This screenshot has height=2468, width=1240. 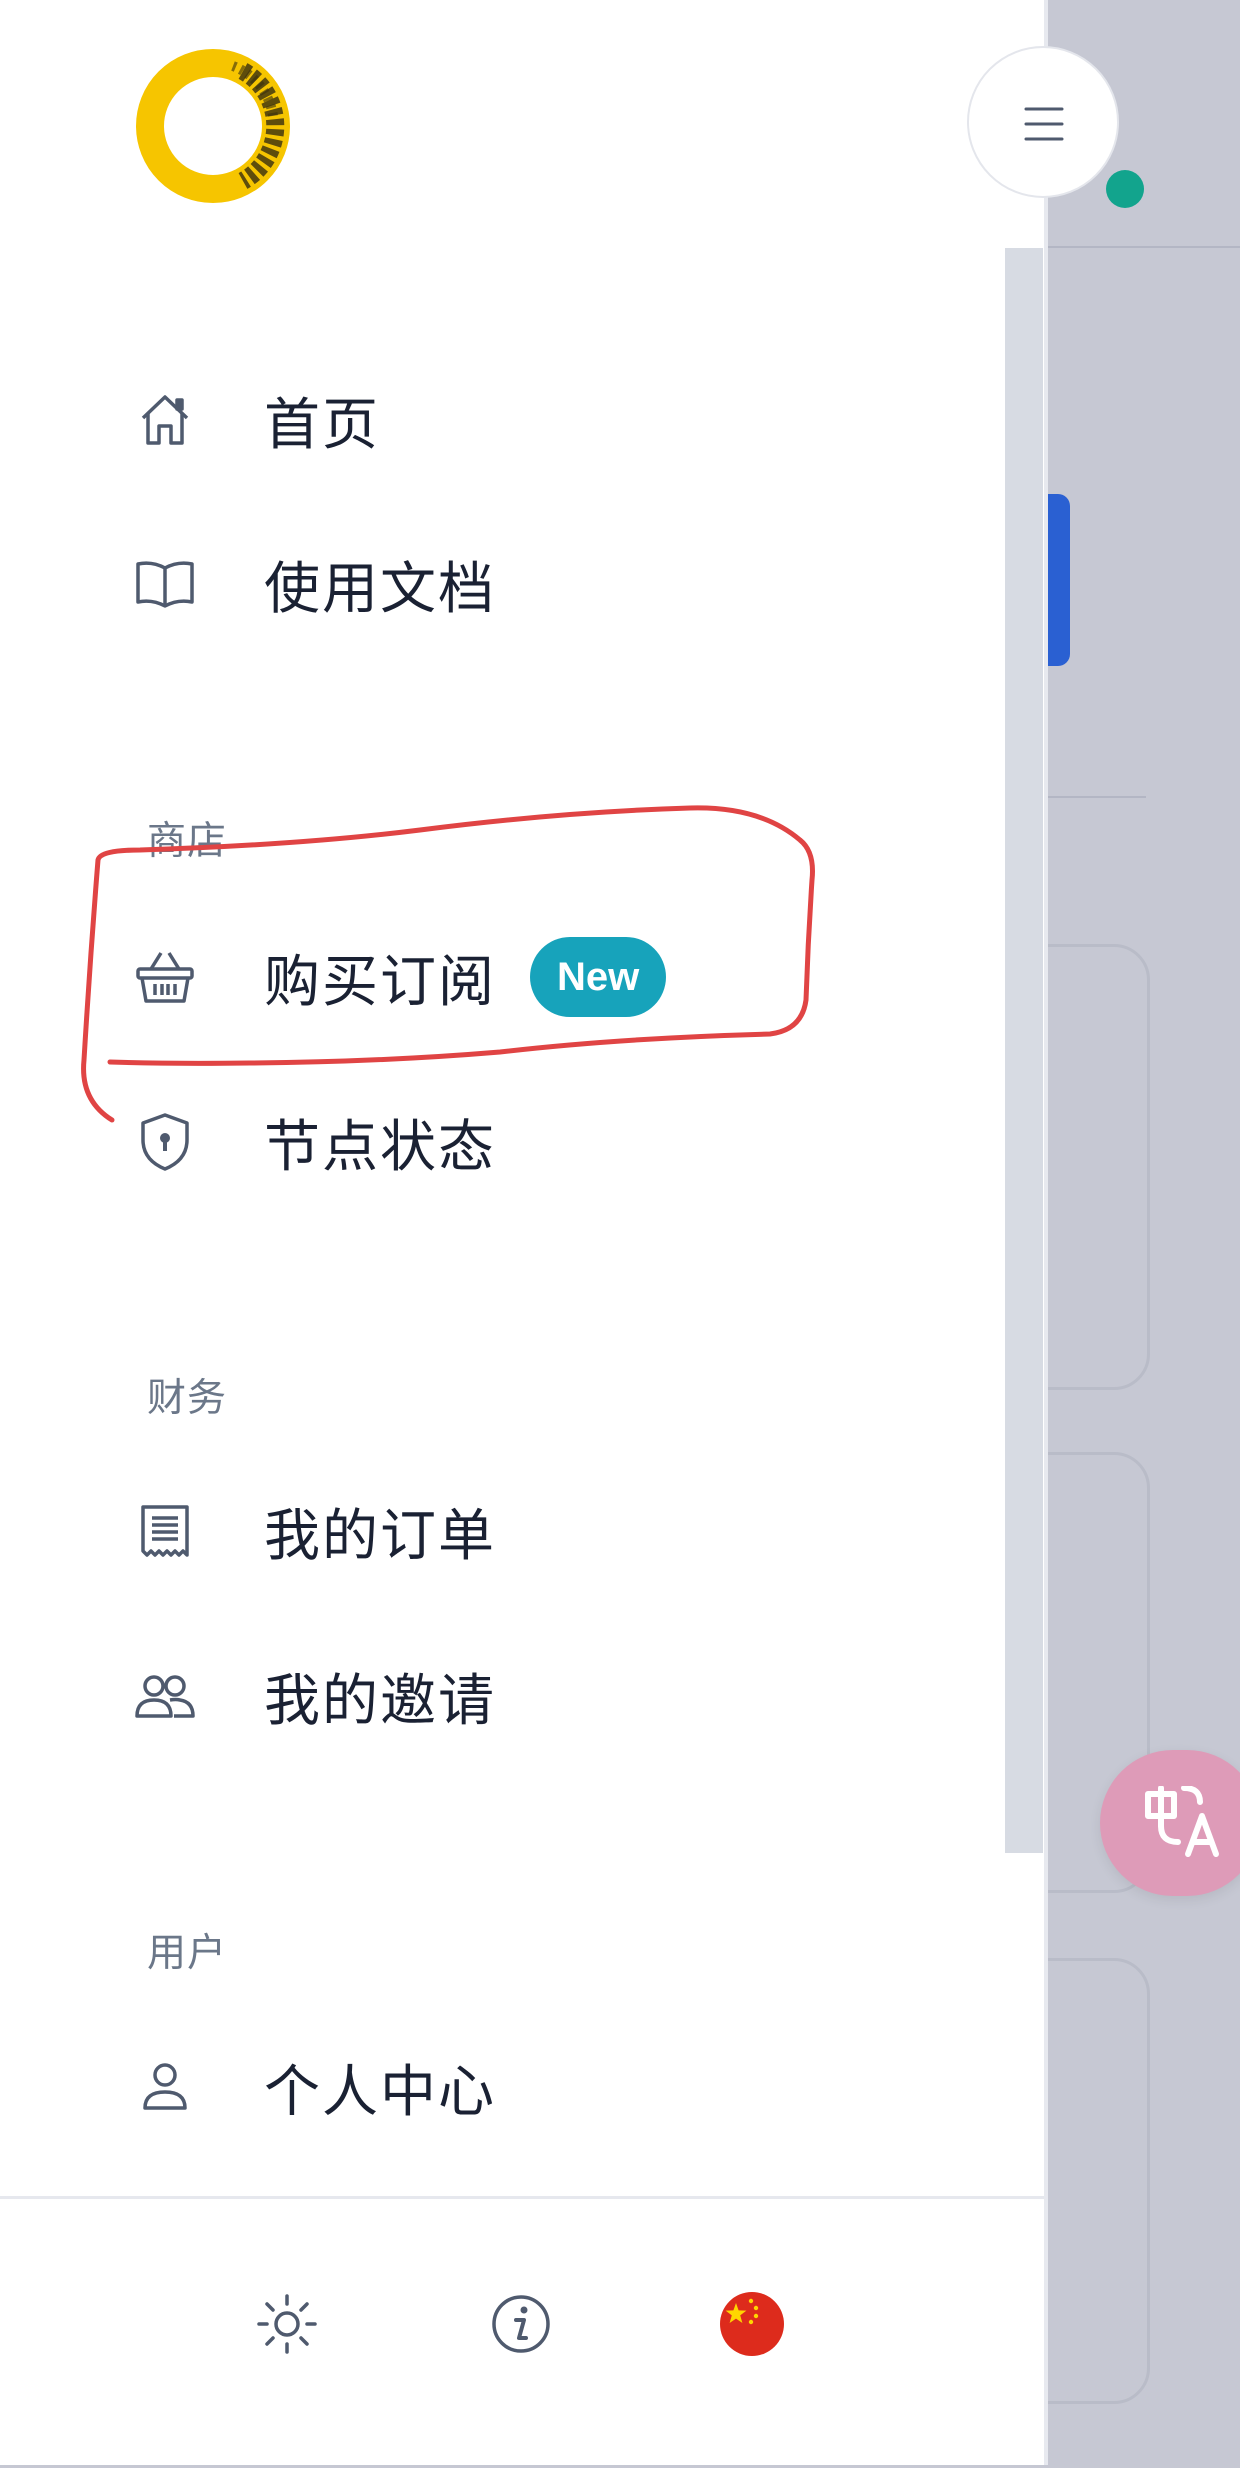 What do you see at coordinates (540, 1696) in the screenshot?
I see `nav-item-my-invites: 我的邀请` at bounding box center [540, 1696].